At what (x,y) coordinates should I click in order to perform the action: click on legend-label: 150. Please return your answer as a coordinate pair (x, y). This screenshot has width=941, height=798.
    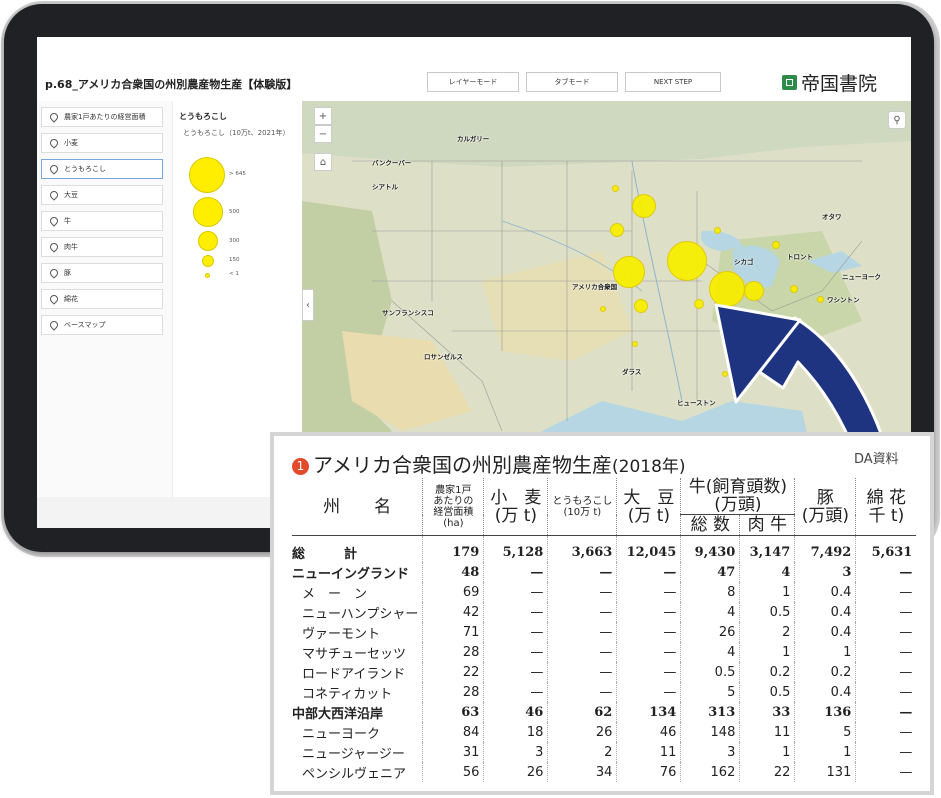
    Looking at the image, I should click on (234, 260).